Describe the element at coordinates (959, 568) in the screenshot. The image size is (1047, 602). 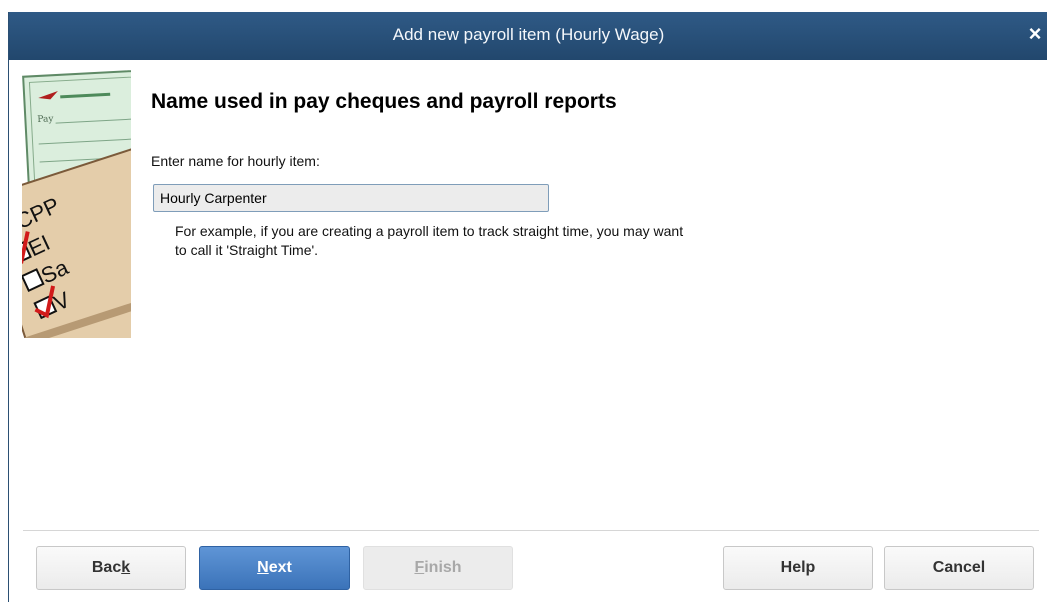
I see `cancel-button: Cancel` at that location.